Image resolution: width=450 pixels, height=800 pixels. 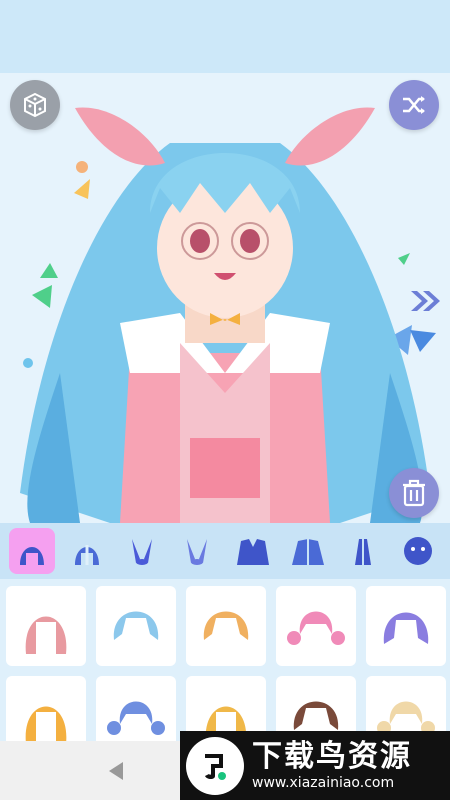 I want to click on bird-logo-icon, so click(x=215, y=765).